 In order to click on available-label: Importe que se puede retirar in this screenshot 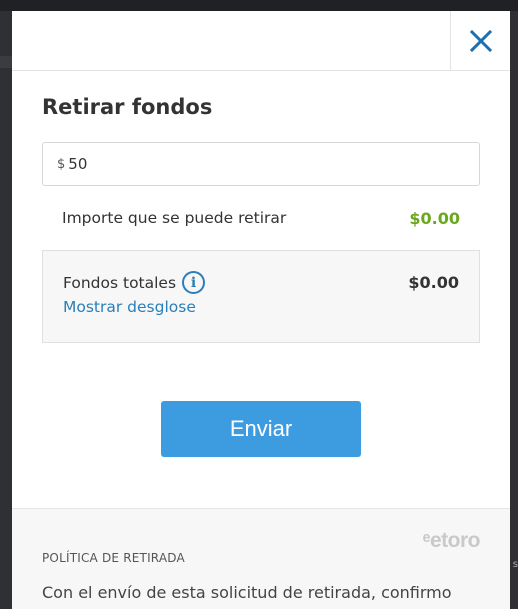, I will do `click(174, 218)`.